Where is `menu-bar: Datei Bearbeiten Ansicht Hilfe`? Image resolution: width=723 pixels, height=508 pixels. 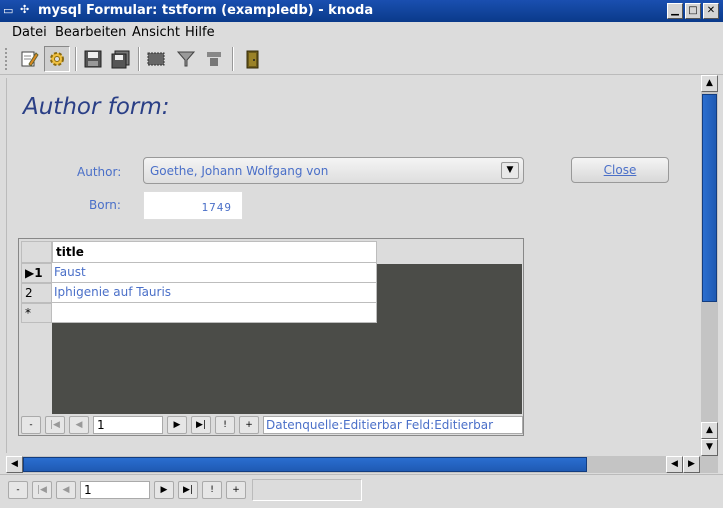 menu-bar: Datei Bearbeiten Ansicht Hilfe is located at coordinates (361, 32).